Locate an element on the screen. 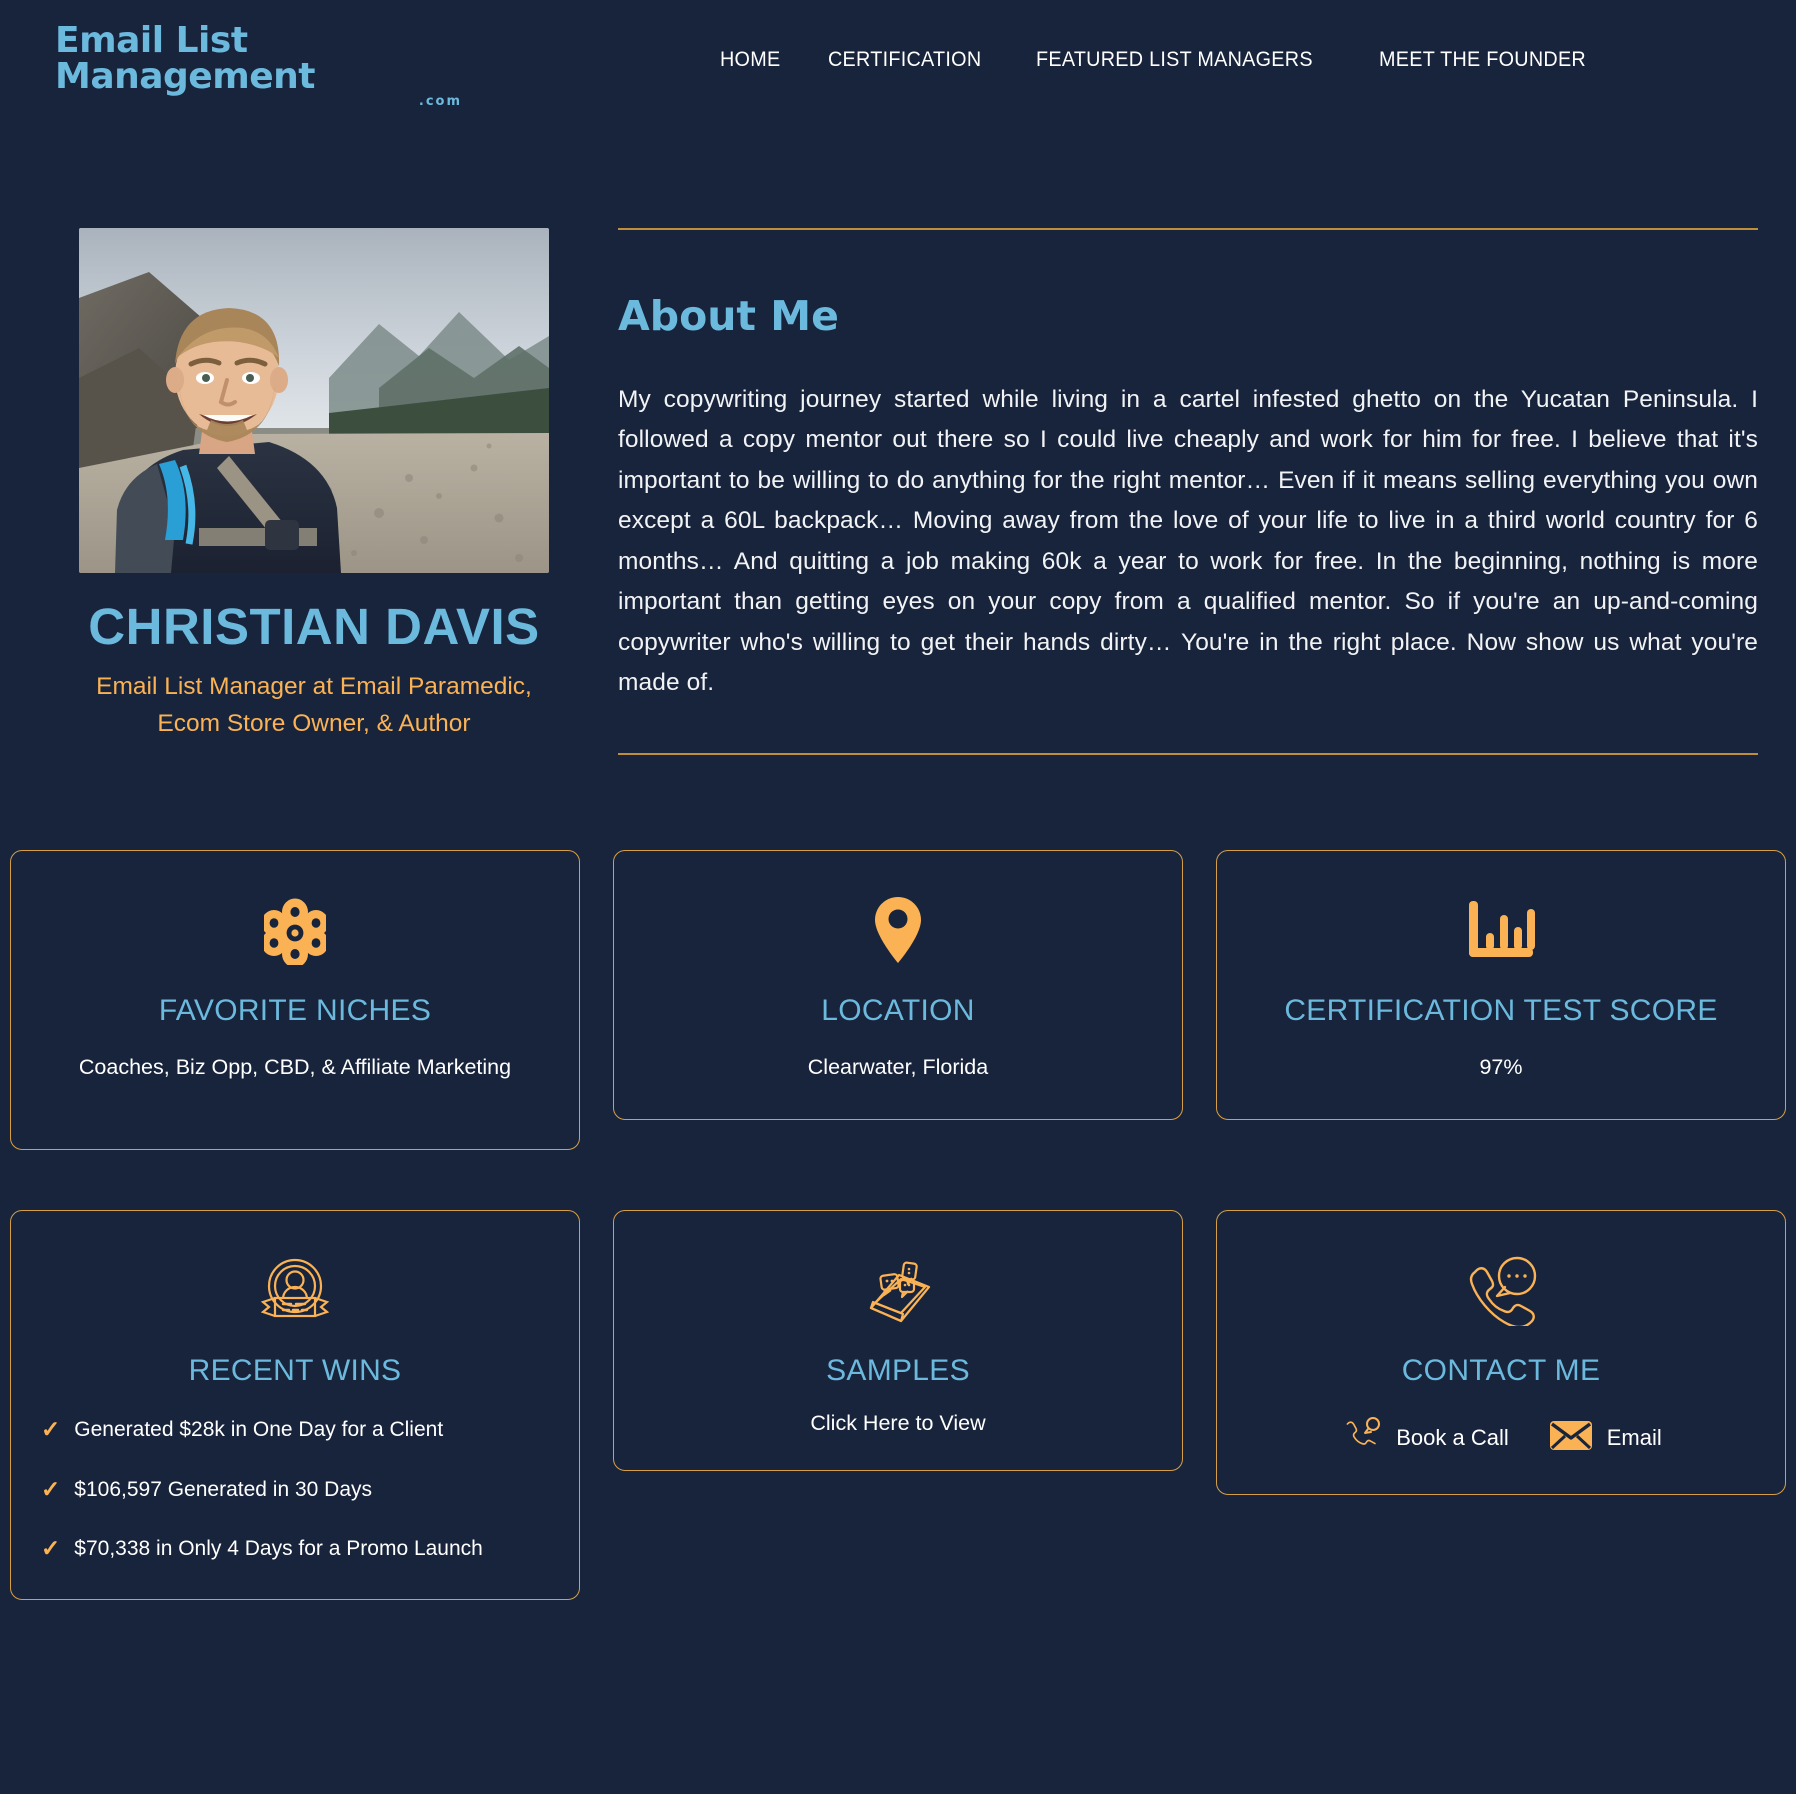 Image resolution: width=1796 pixels, height=1794 pixels. card-title-favorite-niches: FAVORITE NICHES is located at coordinates (295, 1011).